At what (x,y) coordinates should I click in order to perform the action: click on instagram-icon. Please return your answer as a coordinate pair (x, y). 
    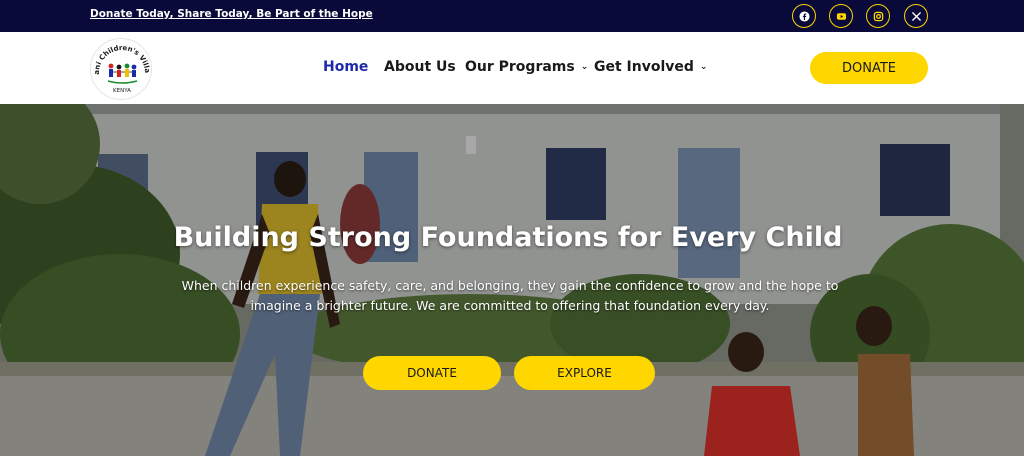
    Looking at the image, I should click on (878, 16).